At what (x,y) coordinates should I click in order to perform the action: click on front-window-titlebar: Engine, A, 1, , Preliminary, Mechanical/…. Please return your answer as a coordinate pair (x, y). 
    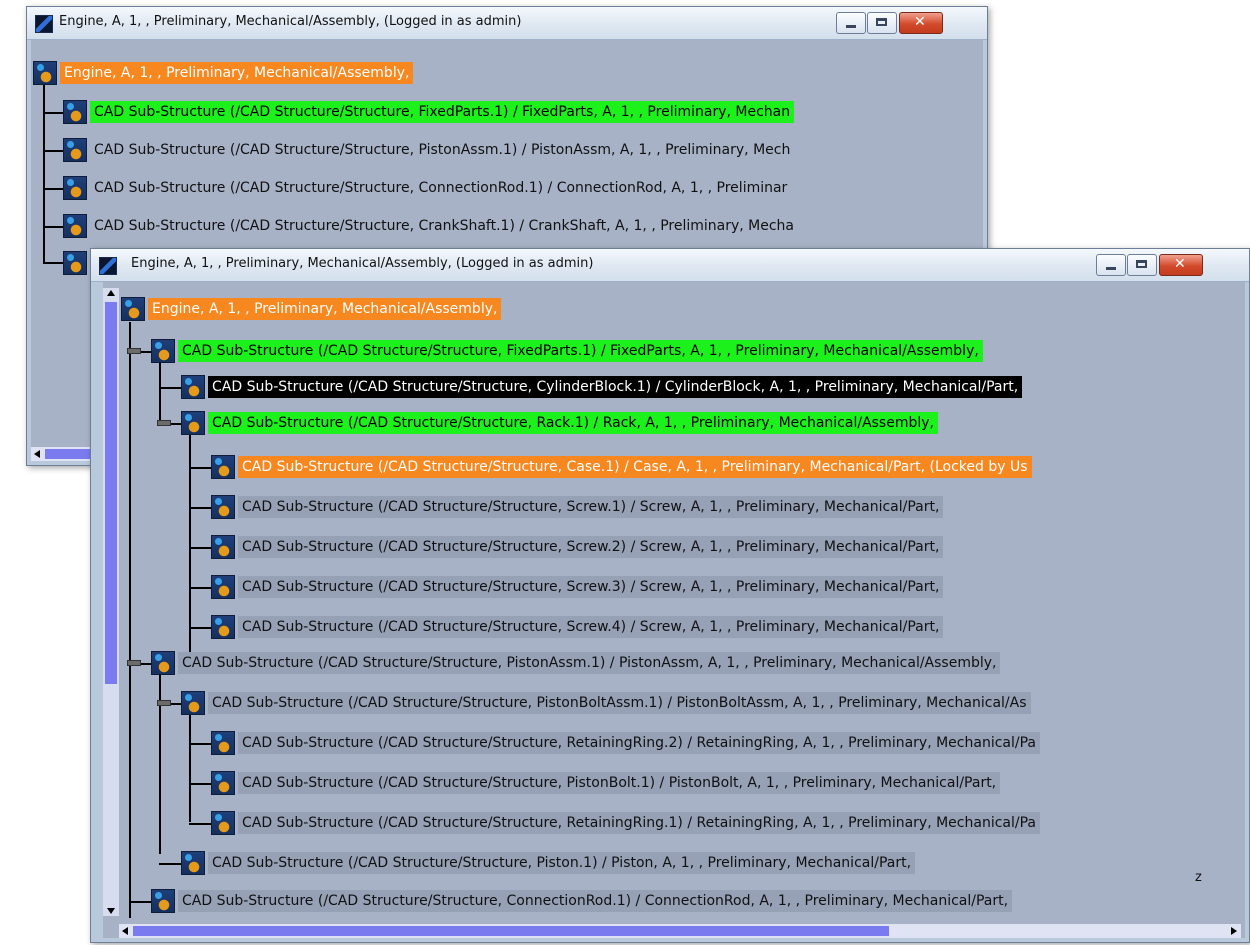
    Looking at the image, I should click on (670, 265).